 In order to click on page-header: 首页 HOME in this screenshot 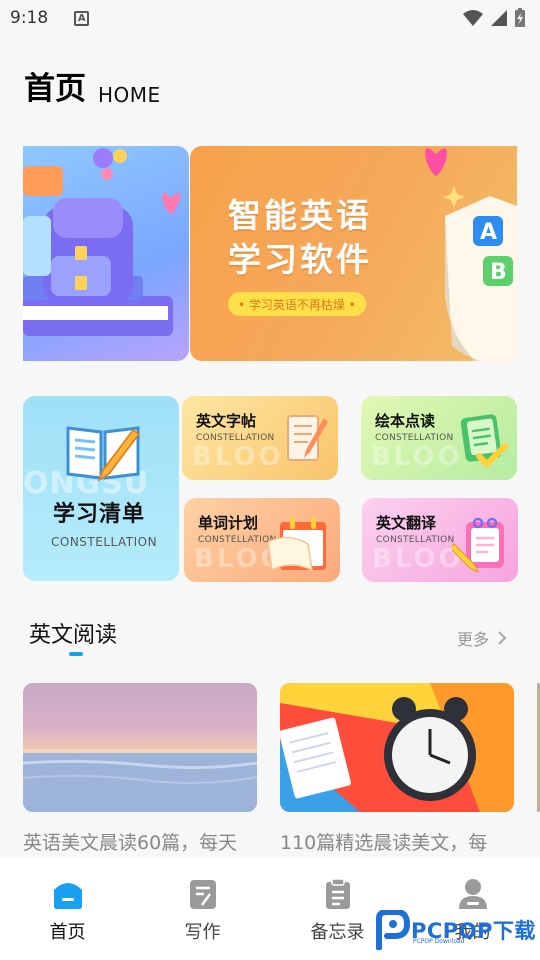, I will do `click(92, 89)`.